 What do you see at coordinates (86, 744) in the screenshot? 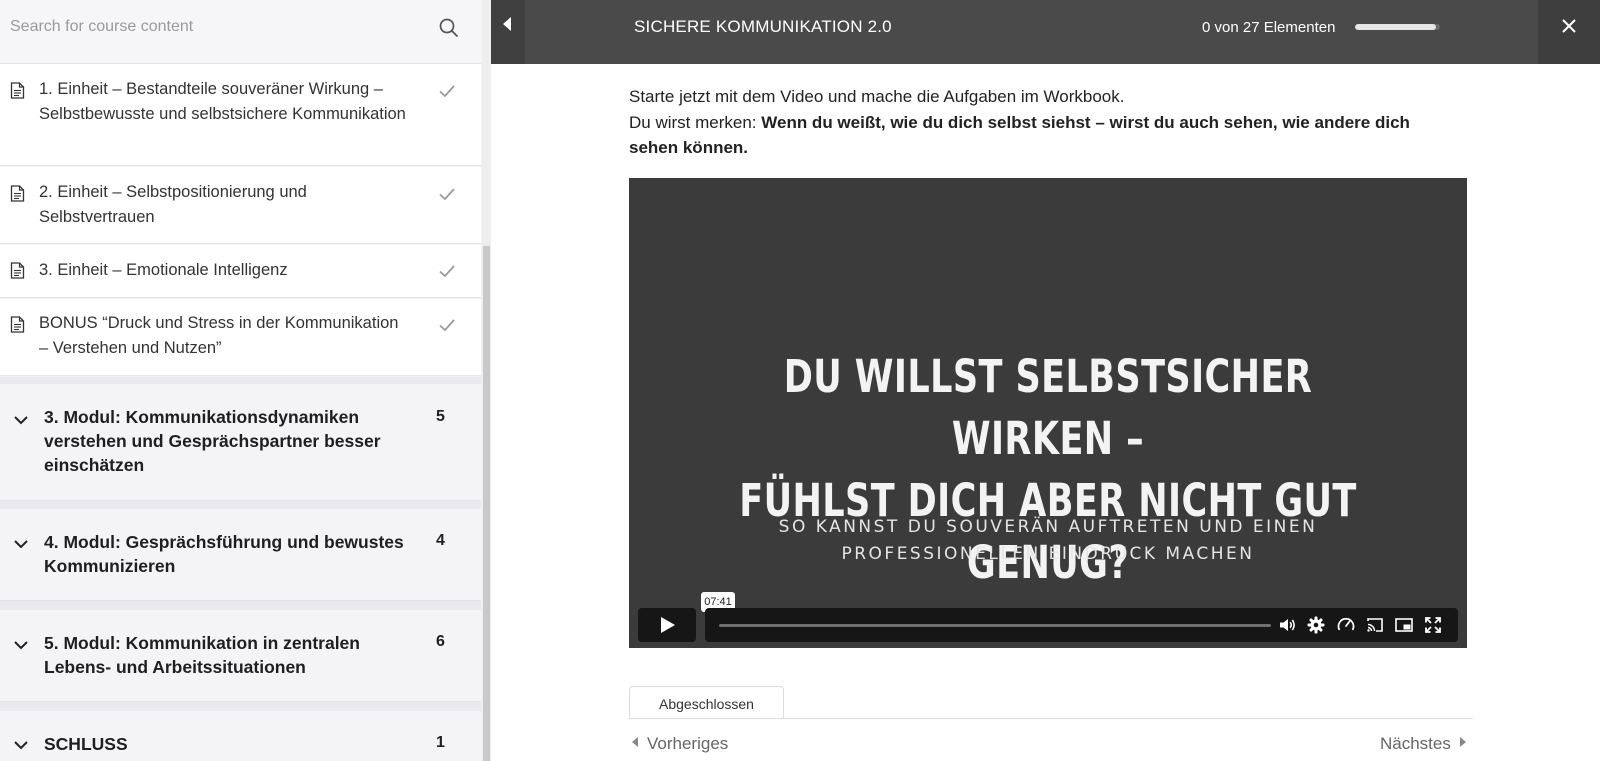
I see `module-title: SCHLUSS` at bounding box center [86, 744].